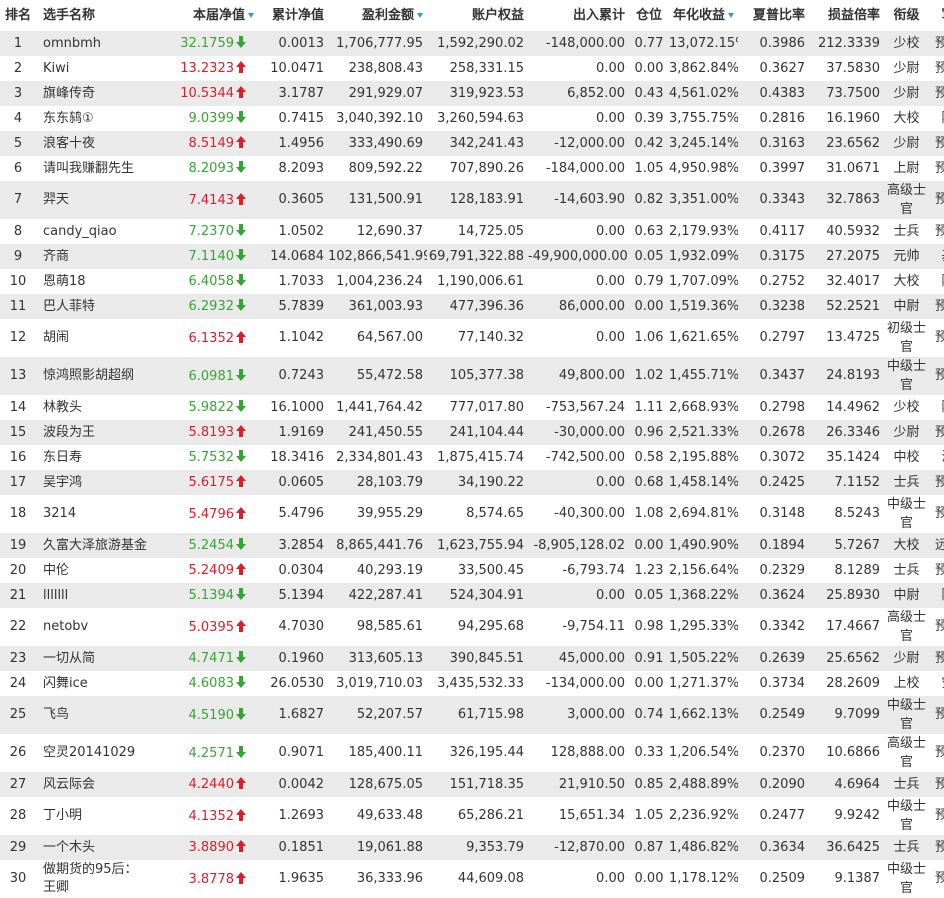  What do you see at coordinates (93, 118) in the screenshot?
I see `player-name-link: 东东鸫①` at bounding box center [93, 118].